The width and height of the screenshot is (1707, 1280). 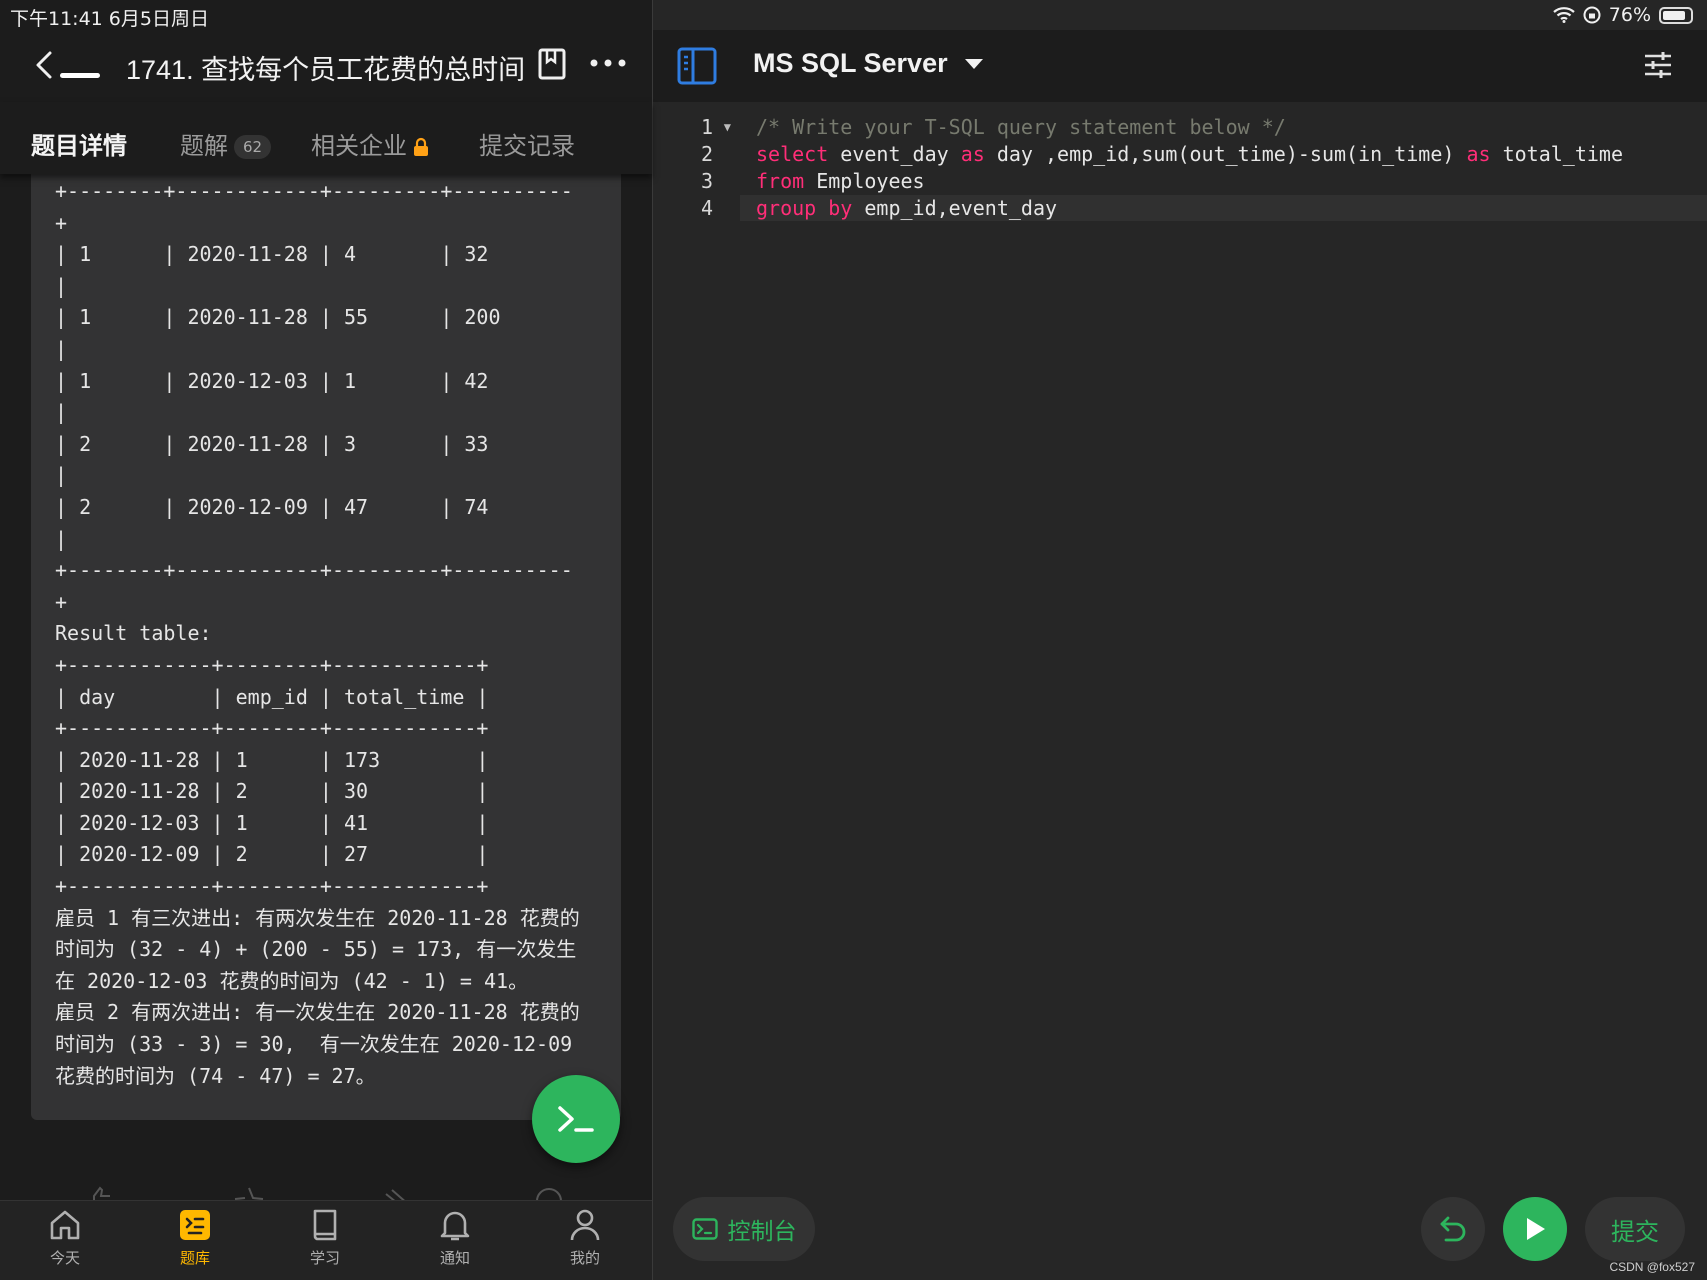 I want to click on caret-down-icon, so click(x=973, y=63).